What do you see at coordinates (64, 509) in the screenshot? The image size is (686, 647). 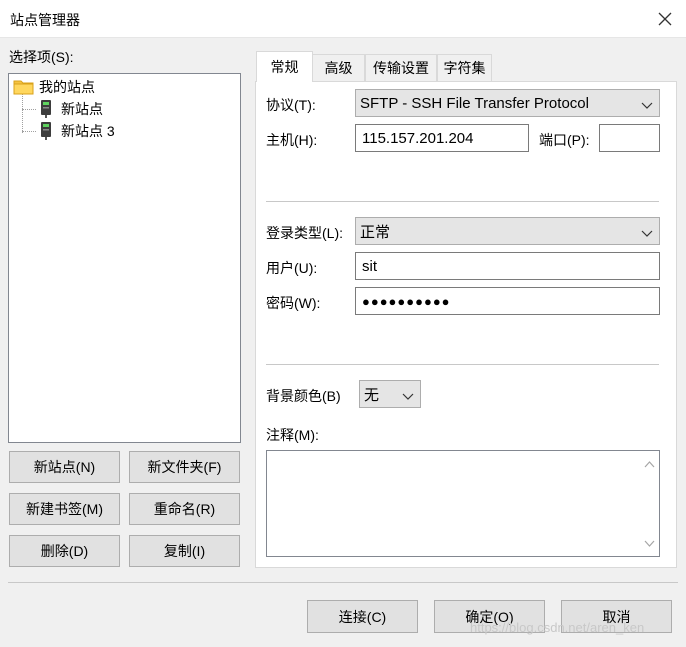 I see `new-bookmark-button: 新建书签(M)` at bounding box center [64, 509].